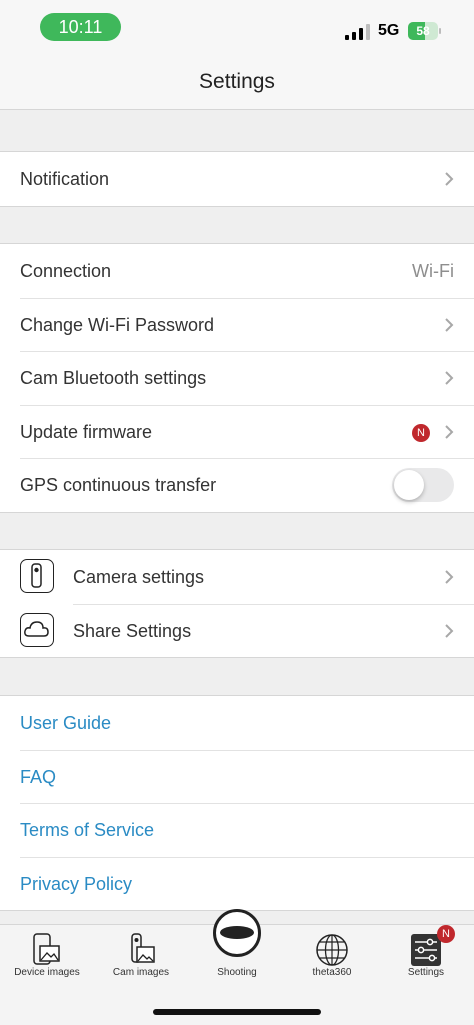 The height and width of the screenshot is (1025, 474). I want to click on network-type: 5G, so click(389, 30).